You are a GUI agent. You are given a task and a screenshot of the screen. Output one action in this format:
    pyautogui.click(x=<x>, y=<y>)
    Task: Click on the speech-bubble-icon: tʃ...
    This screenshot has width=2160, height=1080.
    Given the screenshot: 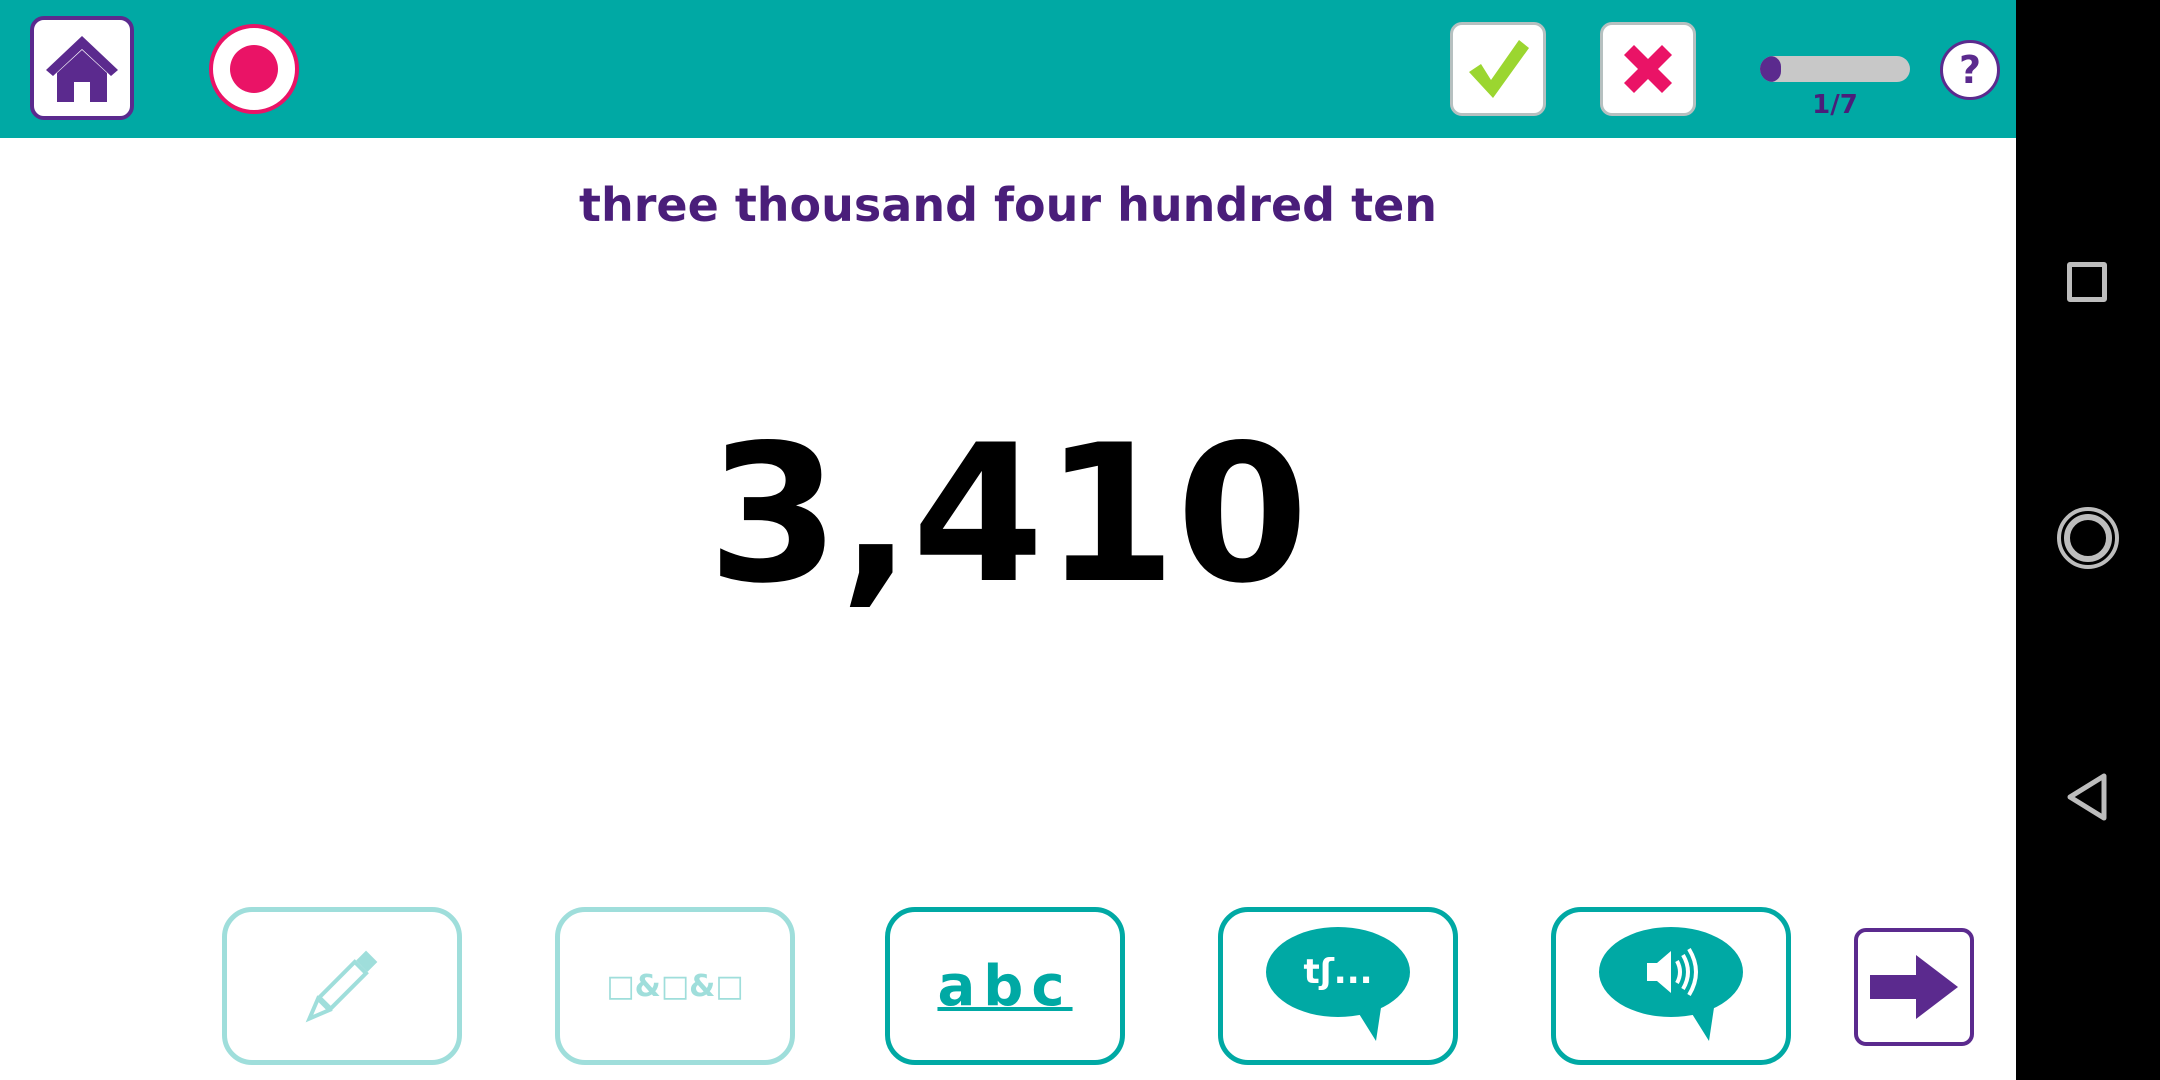 What is the action you would take?
    pyautogui.click(x=1338, y=986)
    